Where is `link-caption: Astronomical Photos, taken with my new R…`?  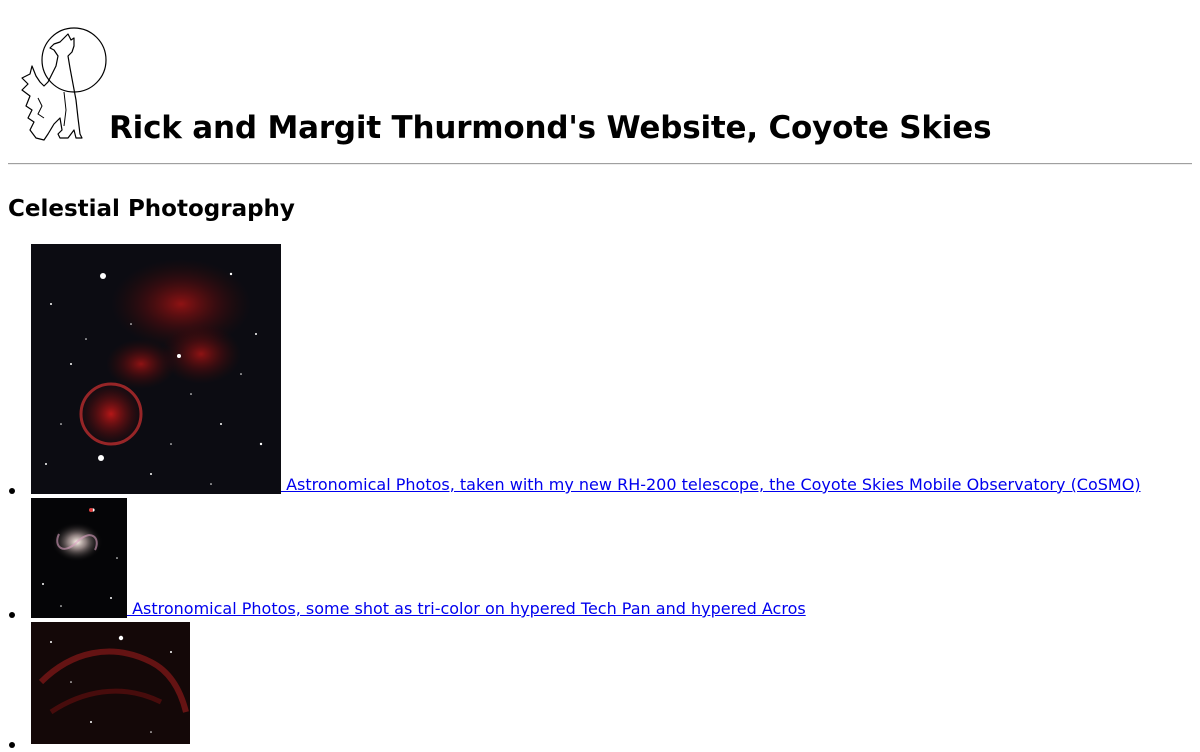
link-caption: Astronomical Photos, taken with my new R… is located at coordinates (710, 484).